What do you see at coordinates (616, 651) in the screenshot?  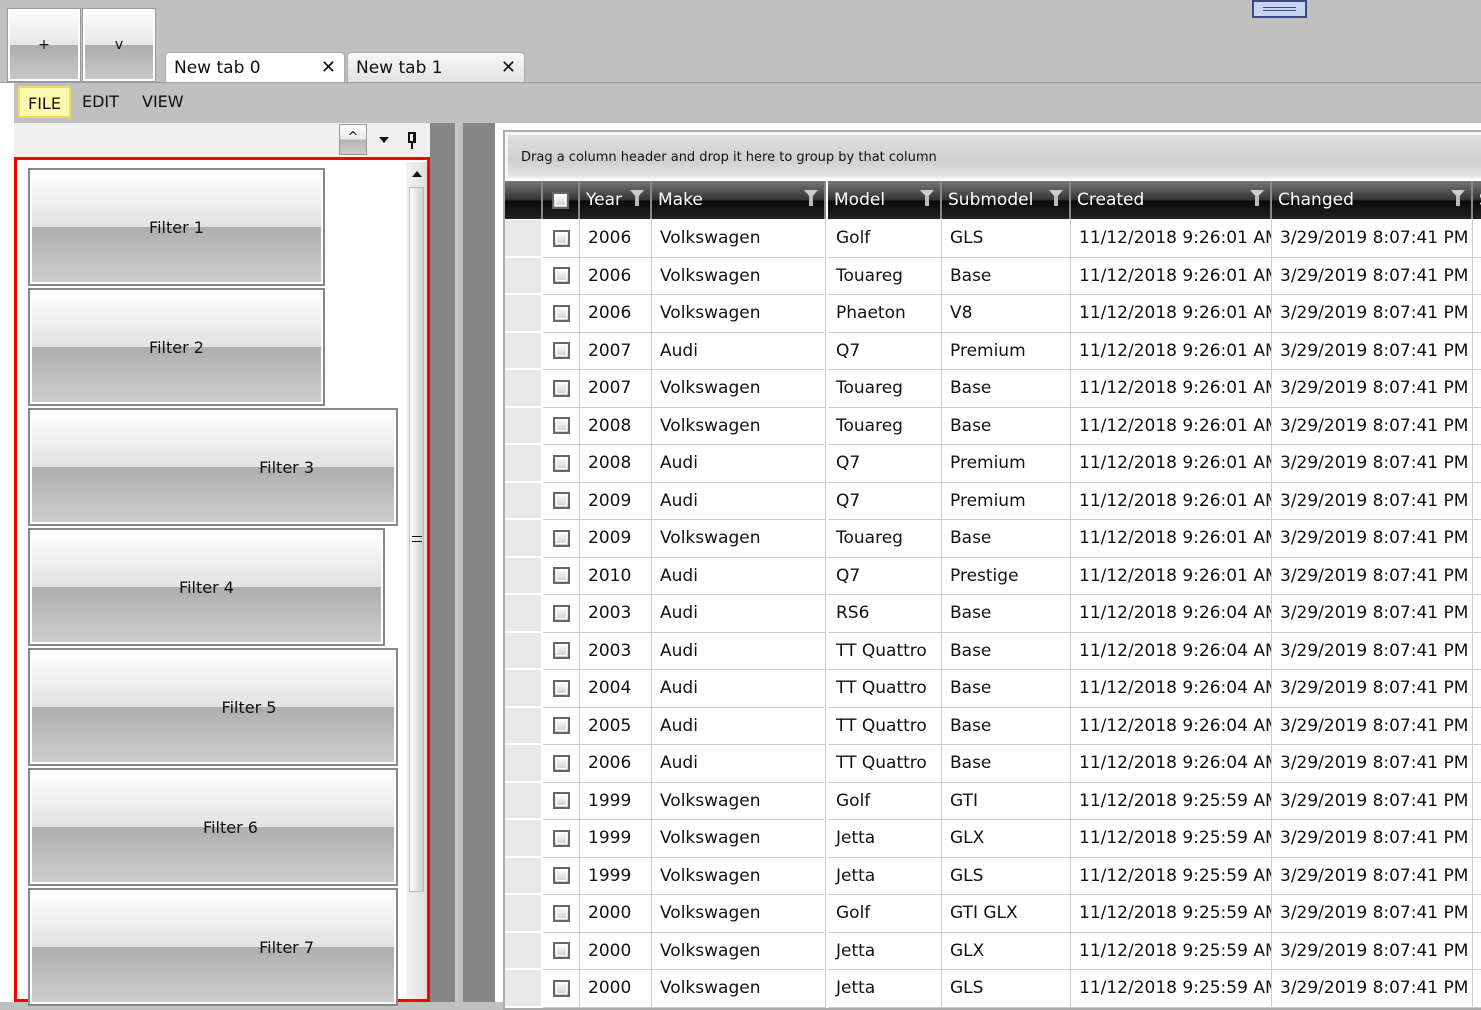 I see `table-cell: 2003` at bounding box center [616, 651].